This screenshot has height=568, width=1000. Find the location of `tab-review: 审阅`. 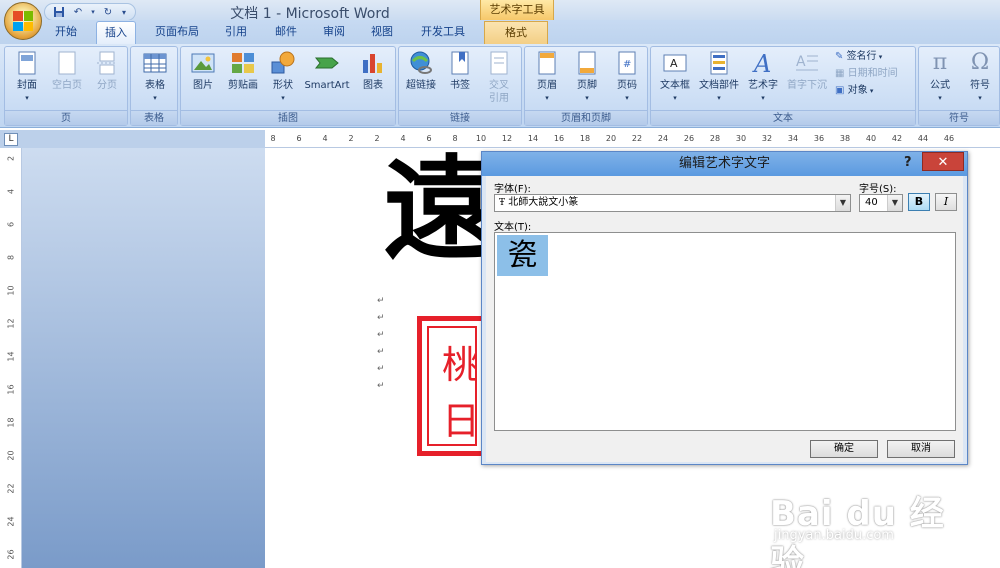

tab-review: 审阅 is located at coordinates (334, 32).